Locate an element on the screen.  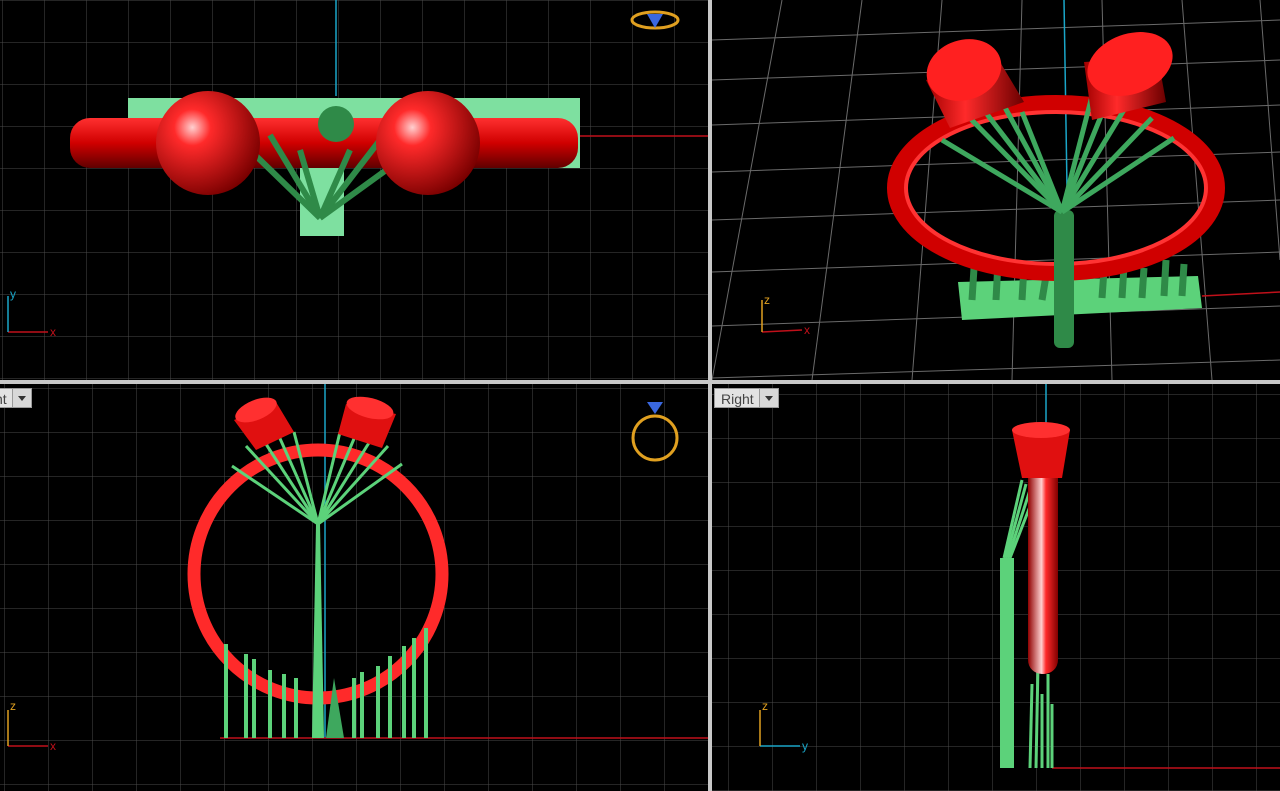
axis-gizmo: x z is located at coordinates (785, 315).